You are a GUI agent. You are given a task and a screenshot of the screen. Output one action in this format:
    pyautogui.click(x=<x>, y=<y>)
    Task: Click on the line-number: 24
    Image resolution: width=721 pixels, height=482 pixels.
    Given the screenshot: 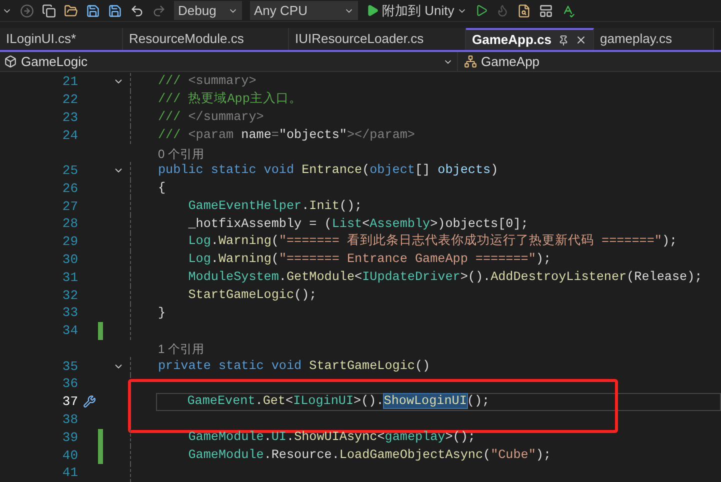 What is the action you would take?
    pyautogui.click(x=70, y=135)
    